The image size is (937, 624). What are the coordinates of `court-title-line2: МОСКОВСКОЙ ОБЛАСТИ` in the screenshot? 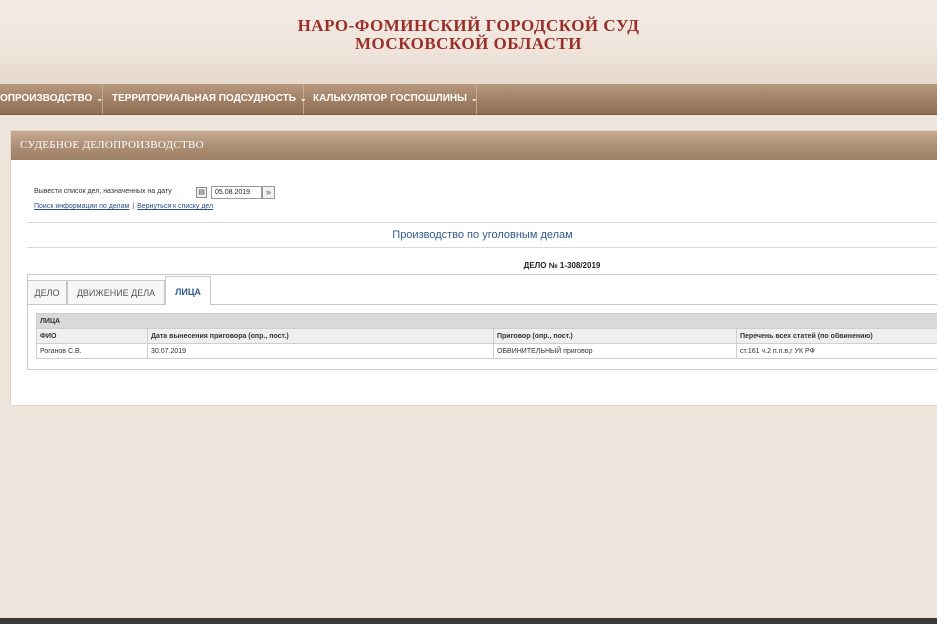 It's located at (468, 43).